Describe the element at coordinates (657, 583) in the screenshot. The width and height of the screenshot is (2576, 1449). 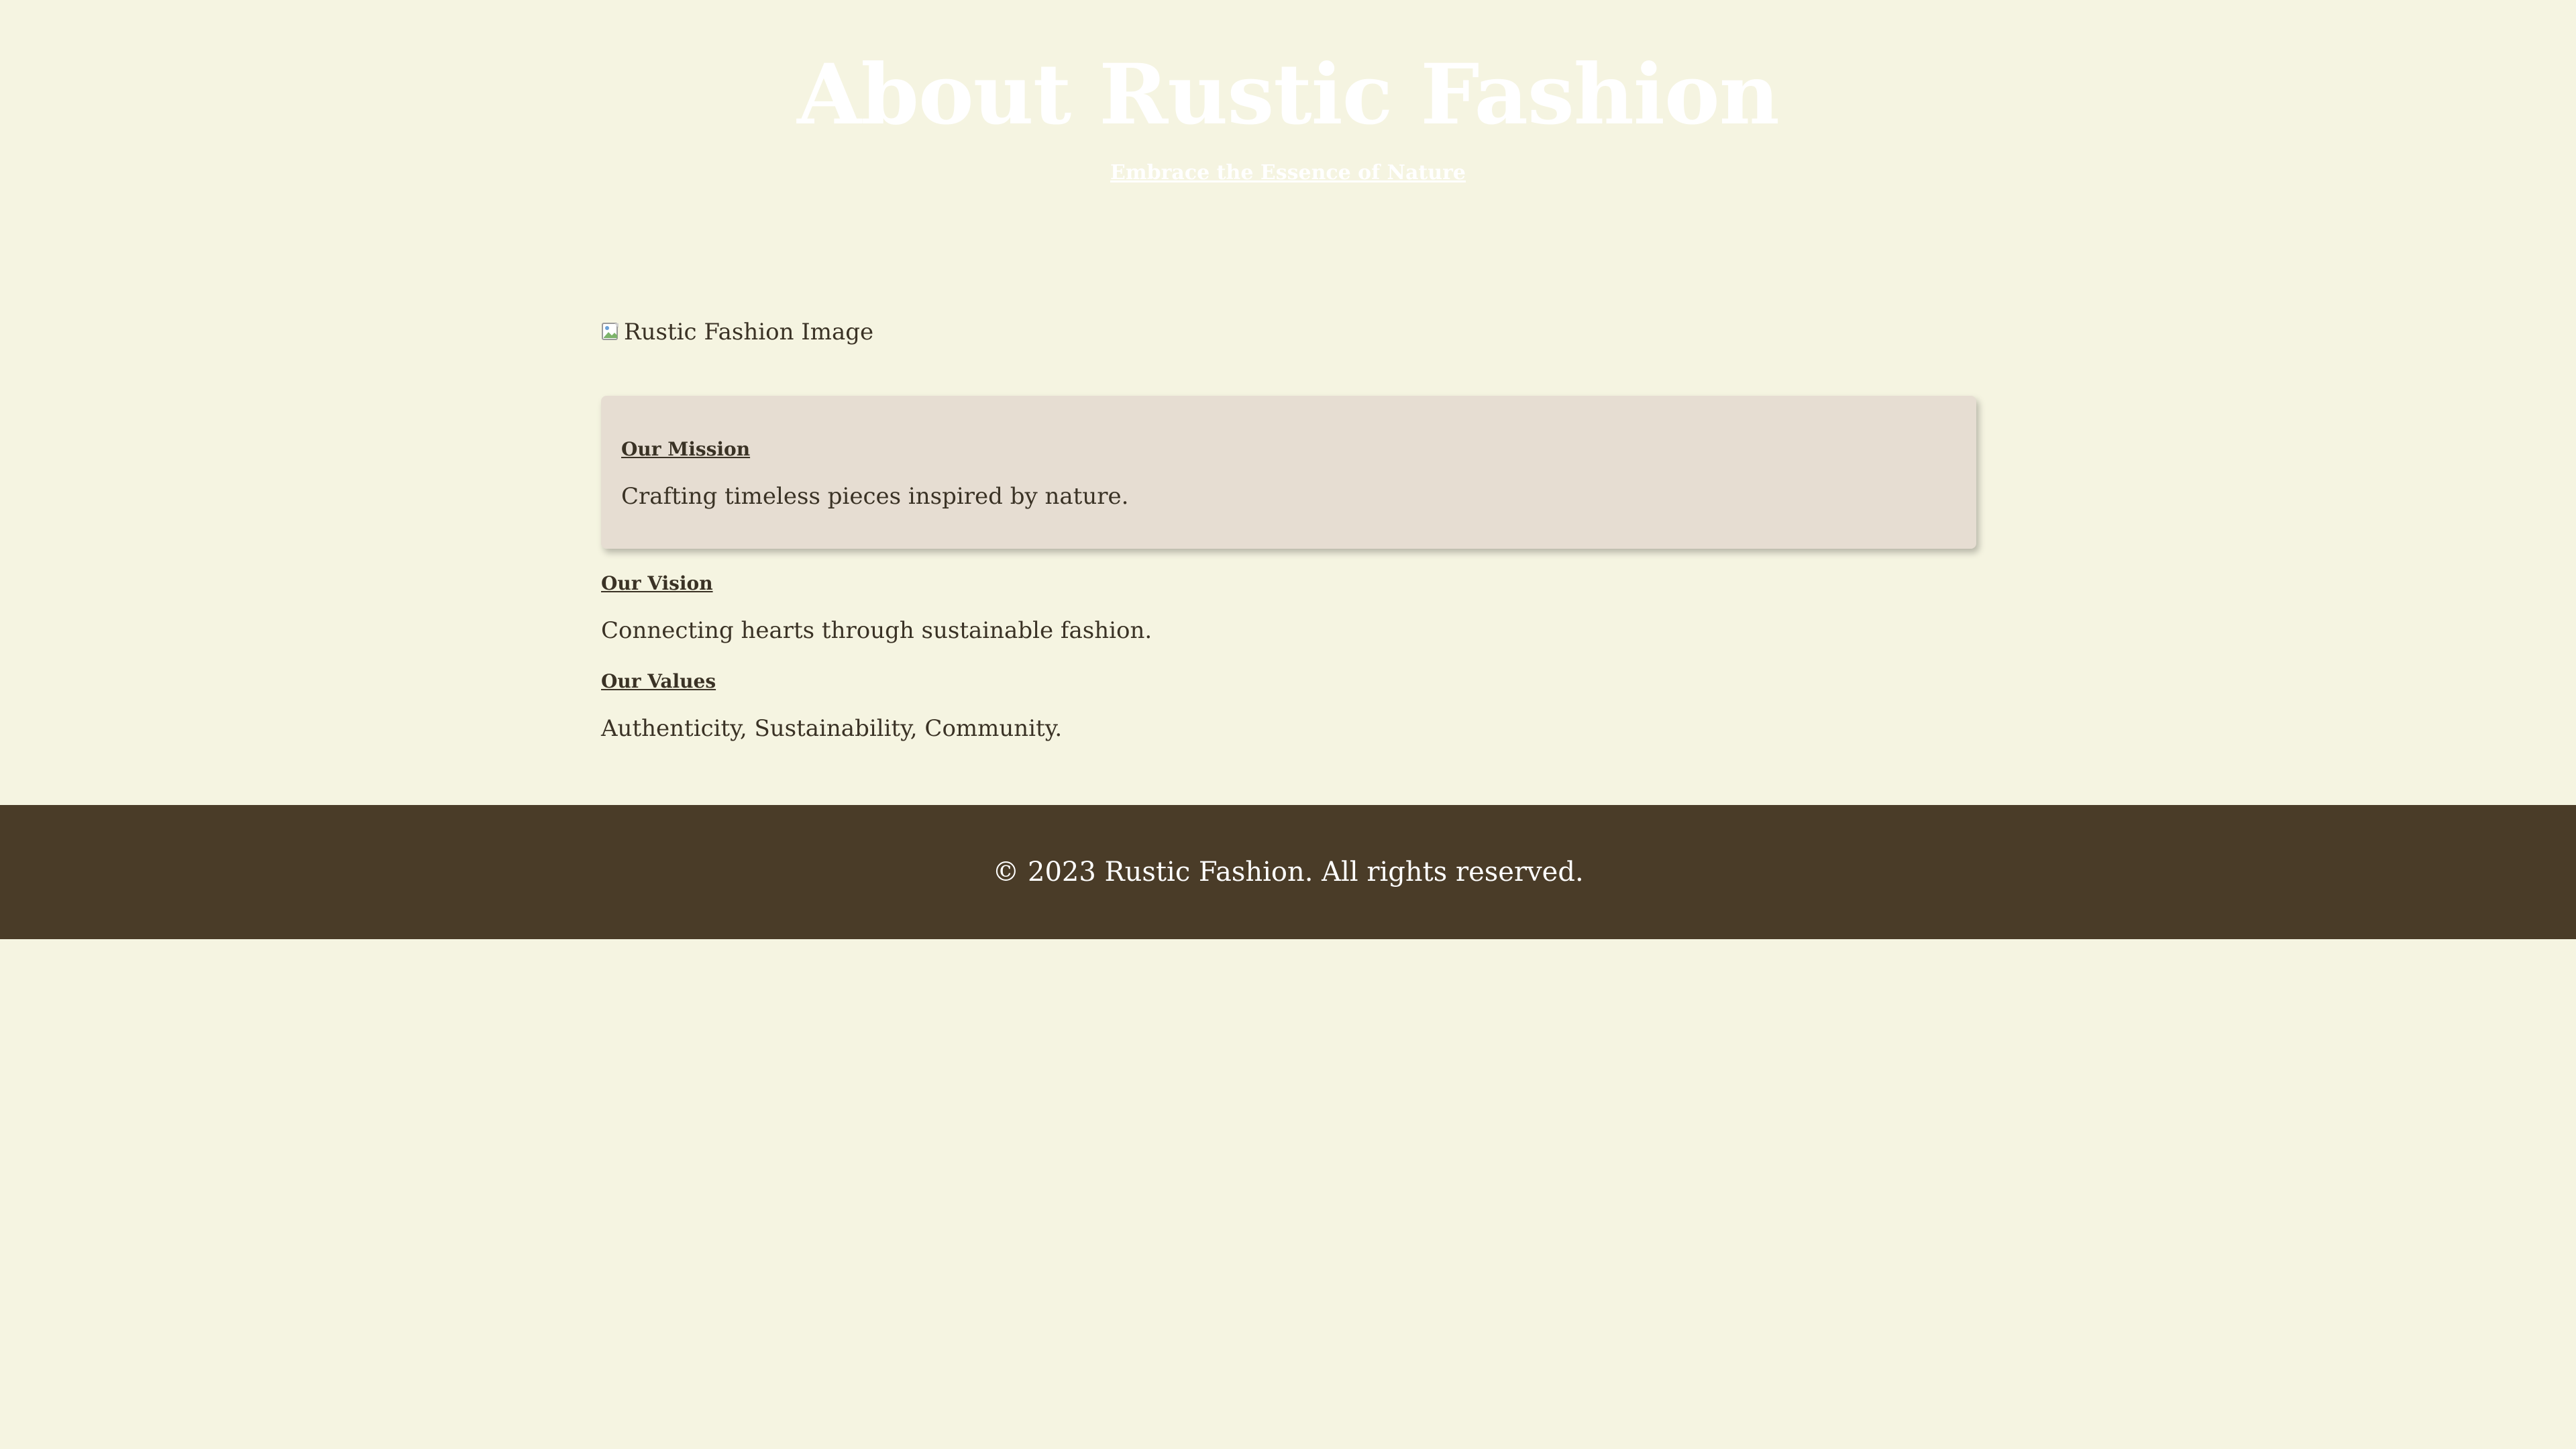
I see `vision-heading: Our Vision` at that location.